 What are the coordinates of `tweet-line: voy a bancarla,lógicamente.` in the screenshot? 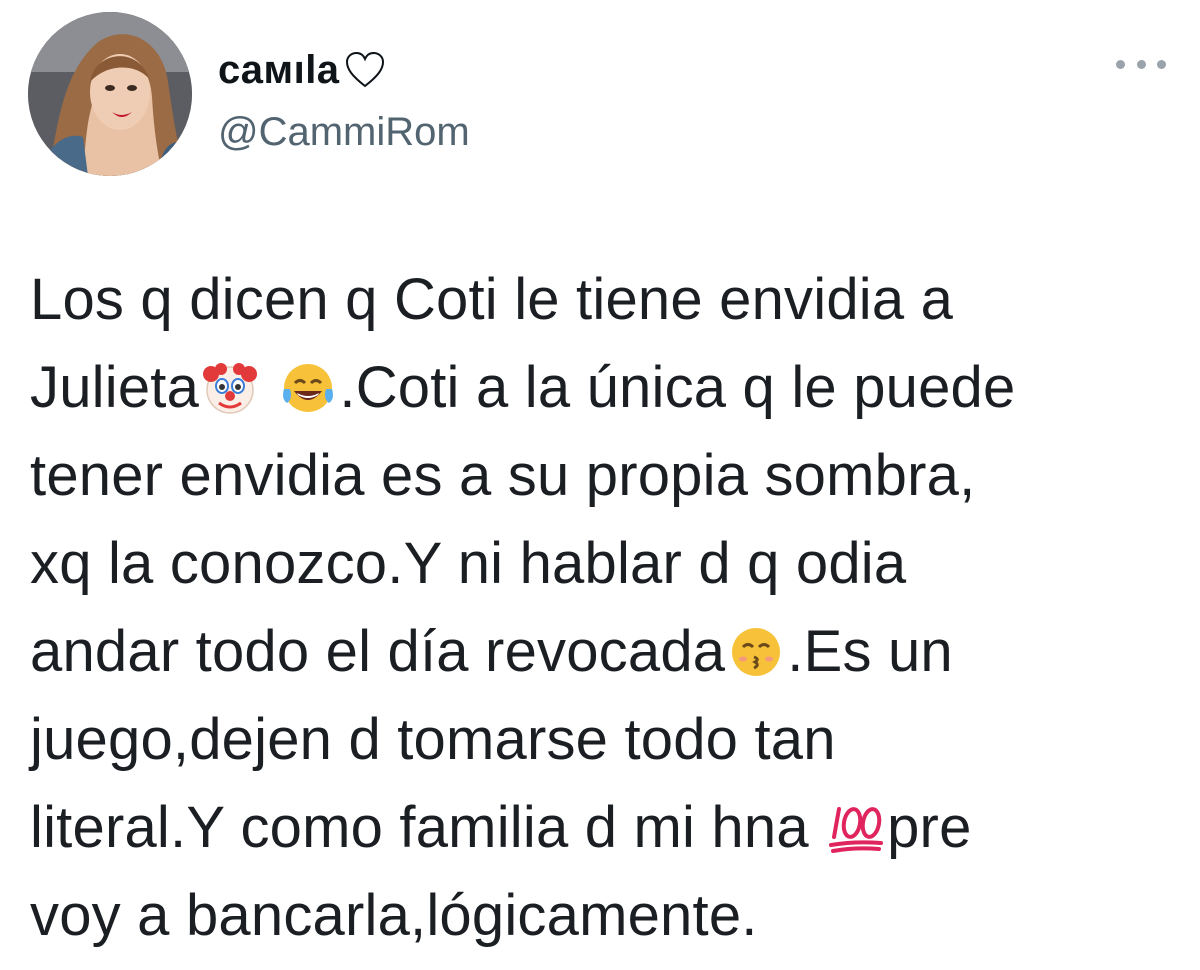 It's located at (605, 916).